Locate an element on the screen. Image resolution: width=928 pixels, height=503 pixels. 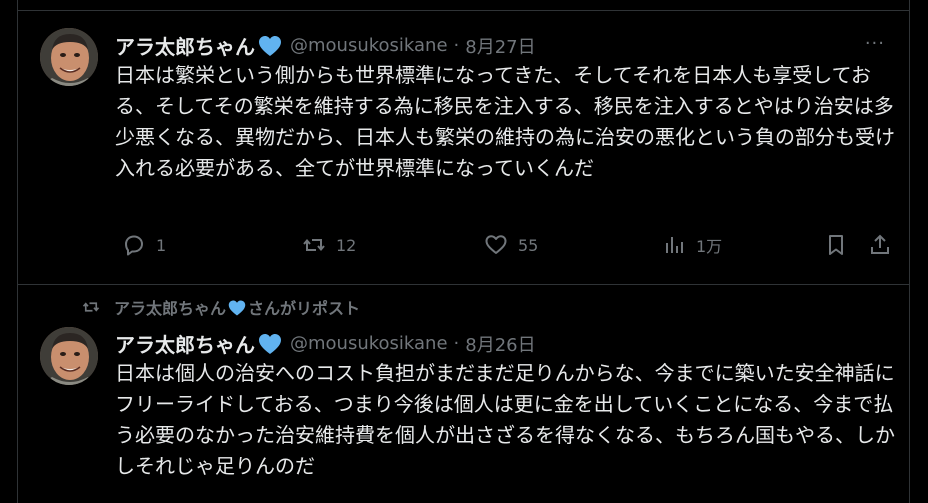
repost-banner: アラ太郎ちゃん さんがリポスト is located at coordinates (221, 307).